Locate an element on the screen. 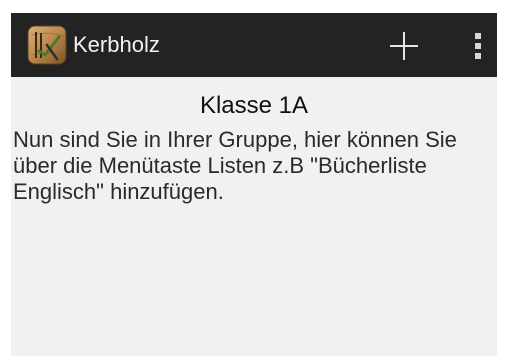 This screenshot has height=356, width=508. overflow-menu-button is located at coordinates (478, 46).